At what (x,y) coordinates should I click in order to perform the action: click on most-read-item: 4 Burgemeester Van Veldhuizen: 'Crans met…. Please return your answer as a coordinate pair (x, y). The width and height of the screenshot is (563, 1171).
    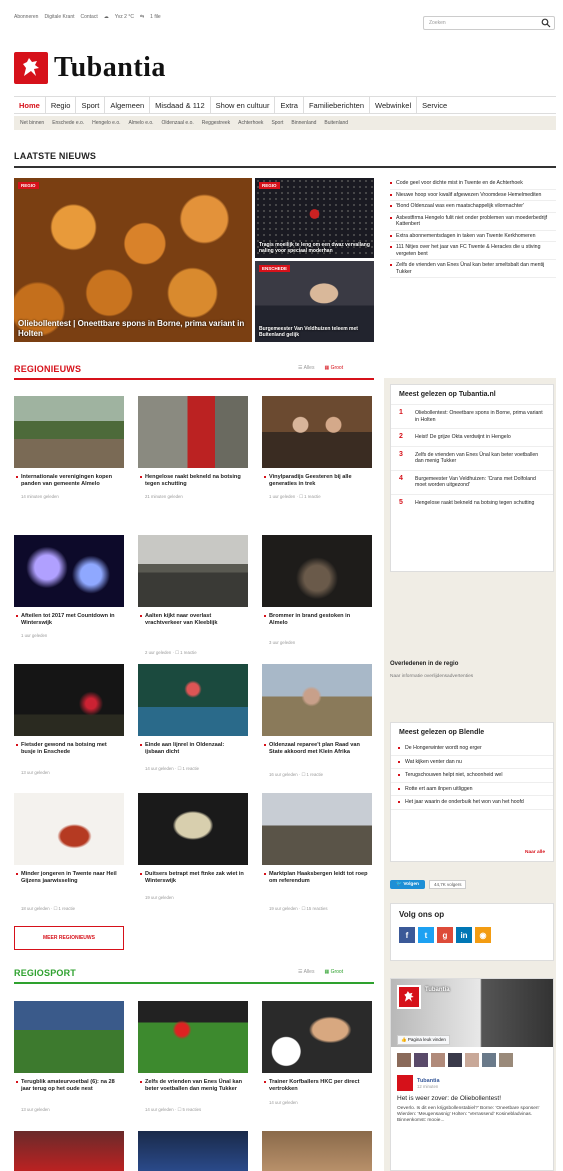
    Looking at the image, I should click on (472, 481).